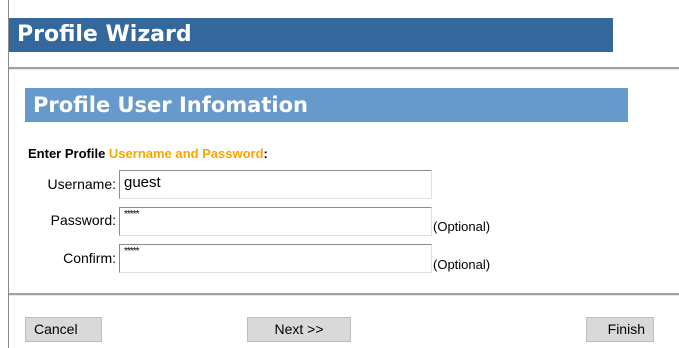  Describe the element at coordinates (68, 153) in the screenshot. I see `prompt-prefix: Enter Profile` at that location.